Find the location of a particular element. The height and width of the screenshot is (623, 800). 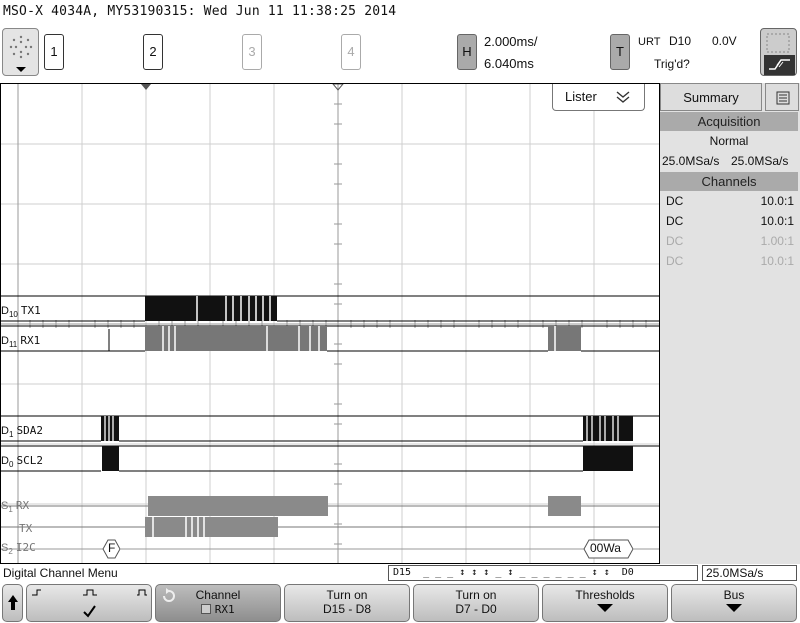

trigger-level: 0.0V is located at coordinates (724, 41).